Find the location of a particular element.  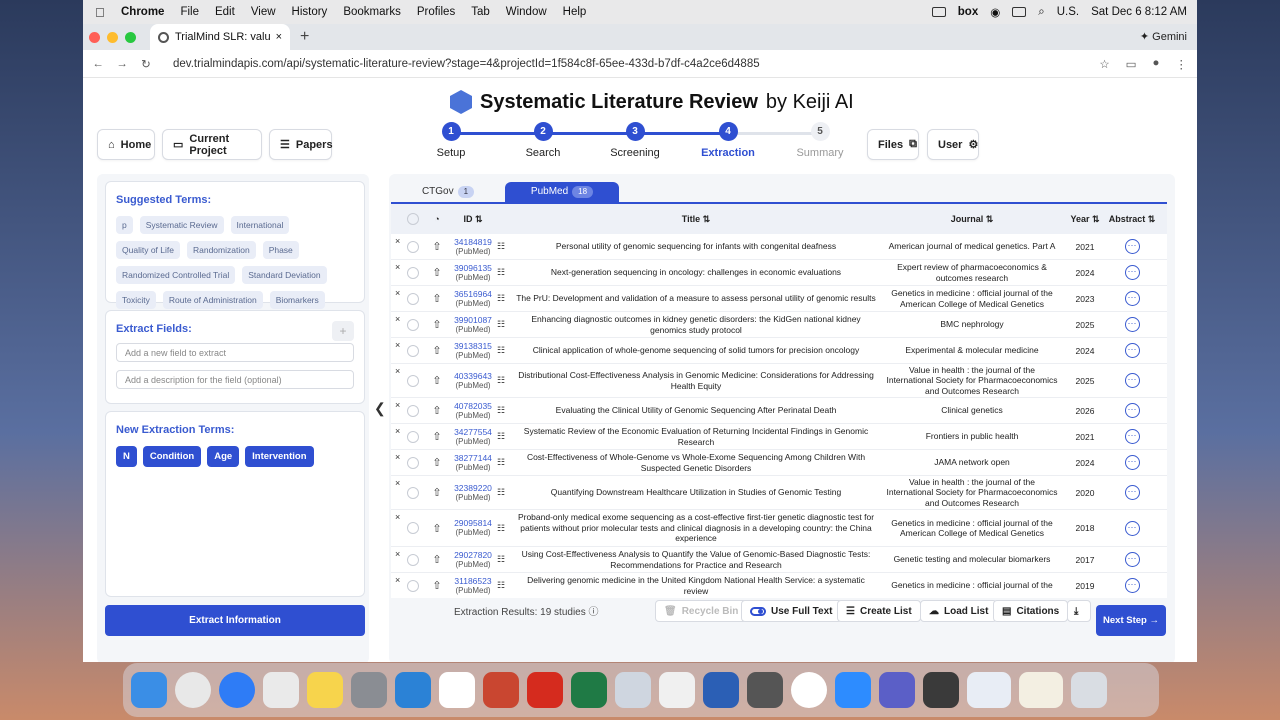

term-chip: p is located at coordinates (124, 225).